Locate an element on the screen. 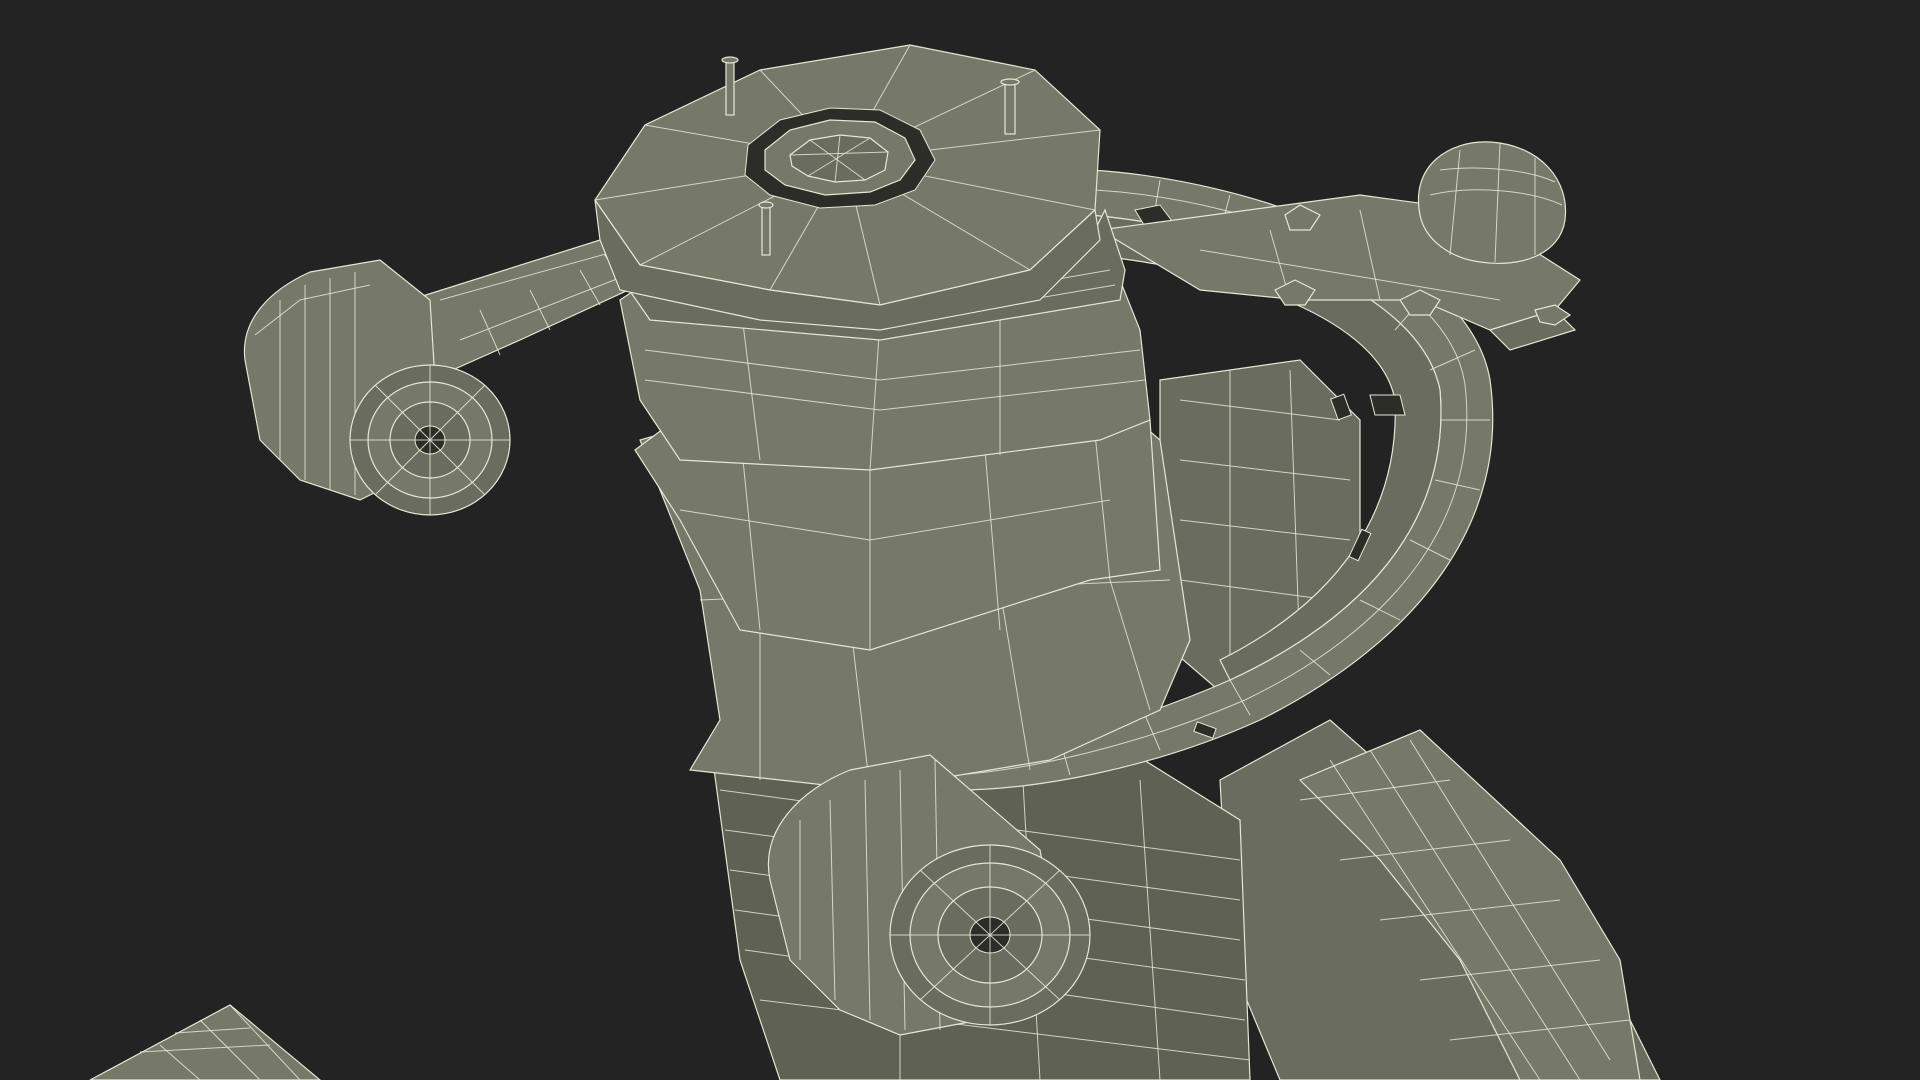  corner-plate is located at coordinates (205, 1042).